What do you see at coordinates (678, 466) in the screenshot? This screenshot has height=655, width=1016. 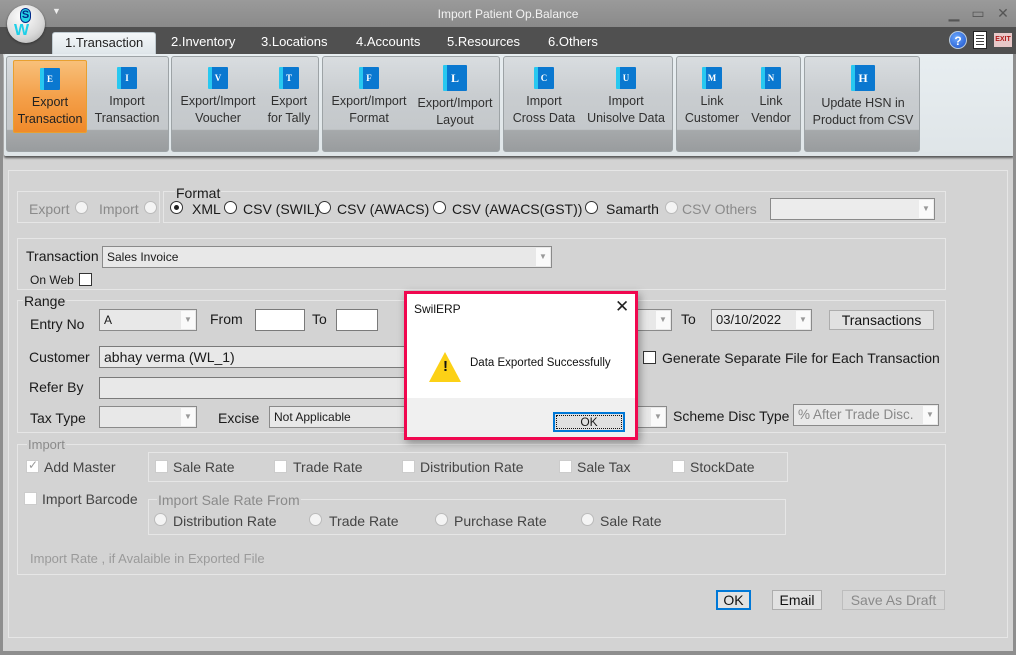 I see `stockdate-checkbox` at bounding box center [678, 466].